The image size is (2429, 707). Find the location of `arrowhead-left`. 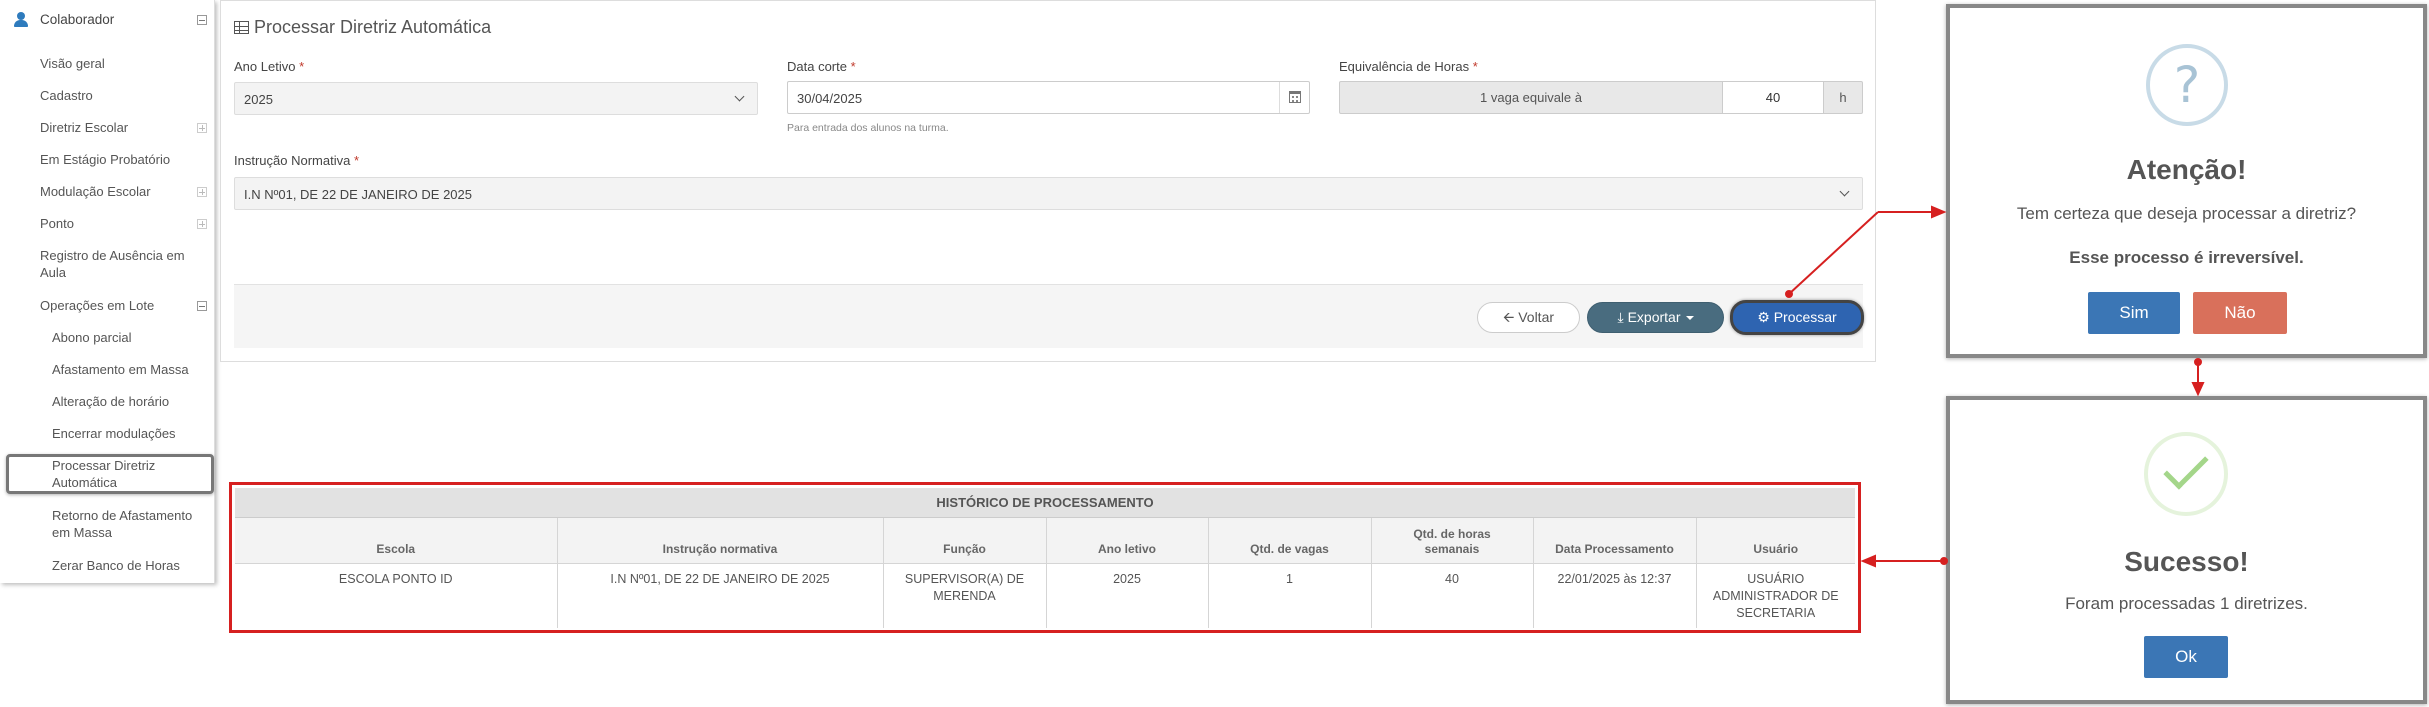

arrowhead-left is located at coordinates (1868, 561).